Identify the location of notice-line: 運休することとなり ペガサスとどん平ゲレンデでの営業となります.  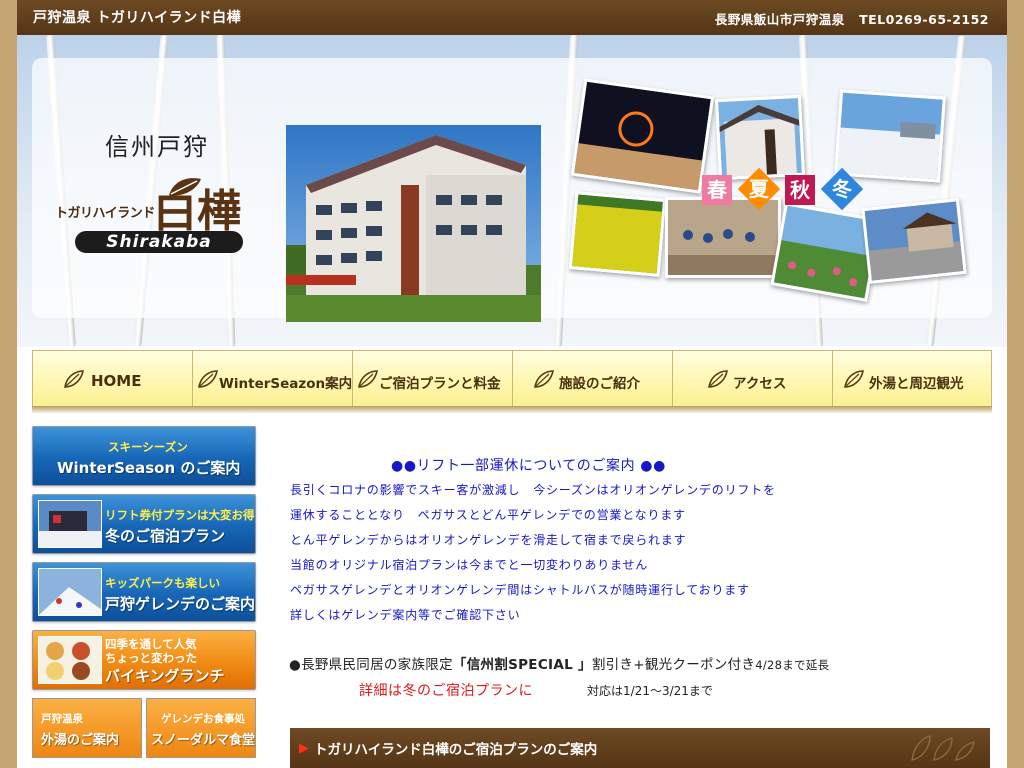
(488, 515).